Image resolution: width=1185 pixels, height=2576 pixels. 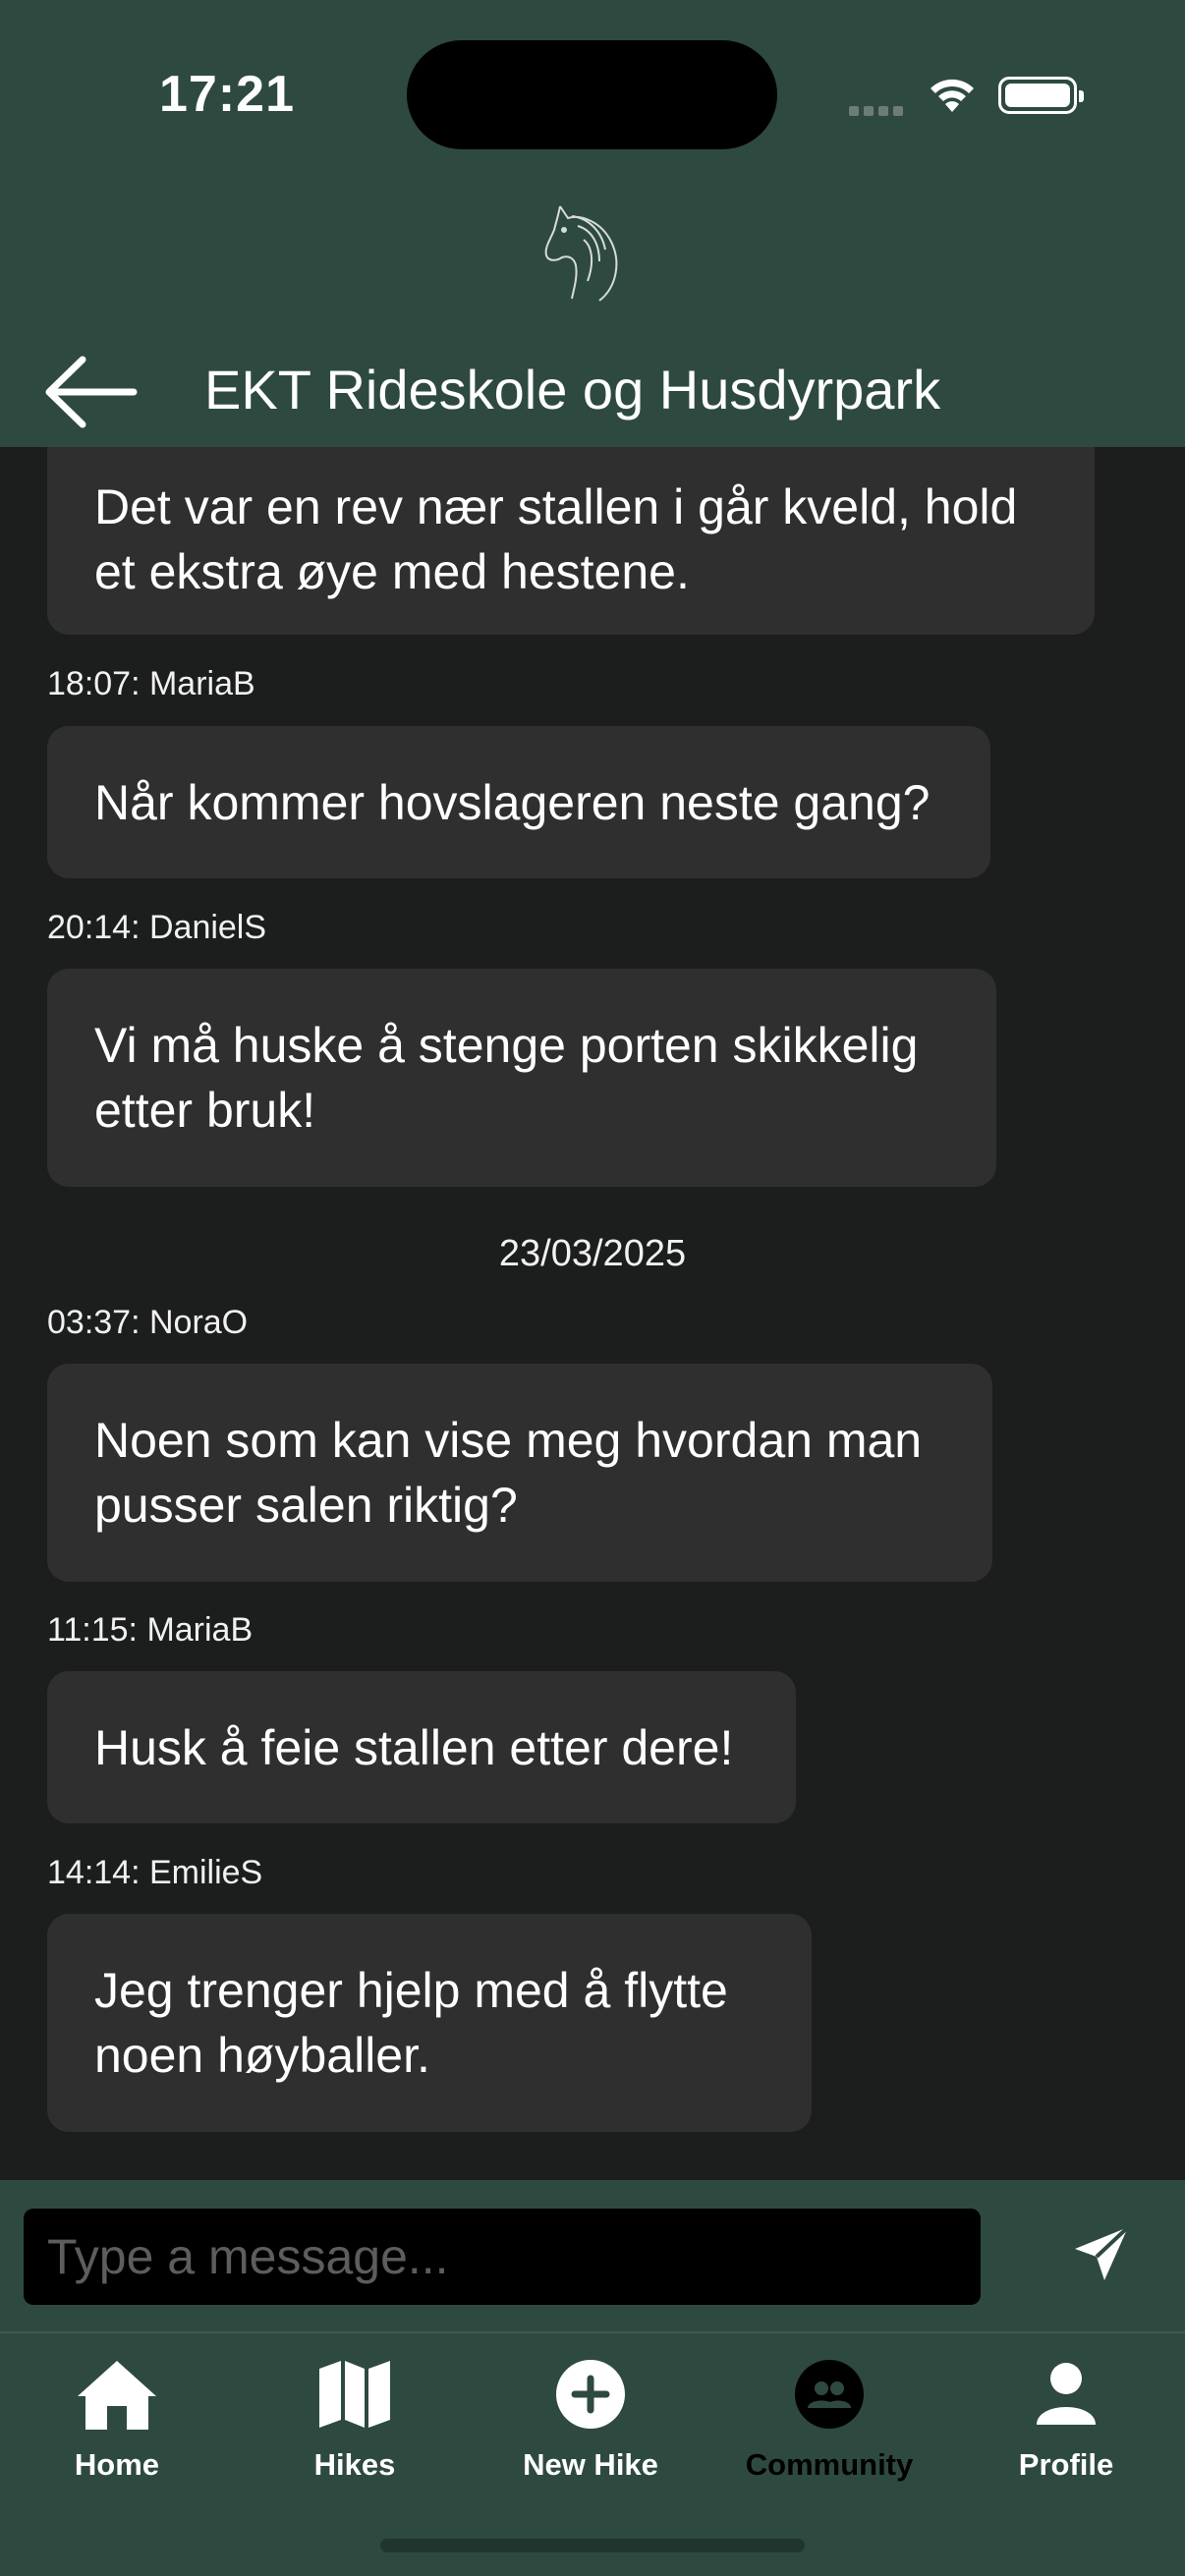 What do you see at coordinates (227, 94) in the screenshot?
I see `status-time: 17:21` at bounding box center [227, 94].